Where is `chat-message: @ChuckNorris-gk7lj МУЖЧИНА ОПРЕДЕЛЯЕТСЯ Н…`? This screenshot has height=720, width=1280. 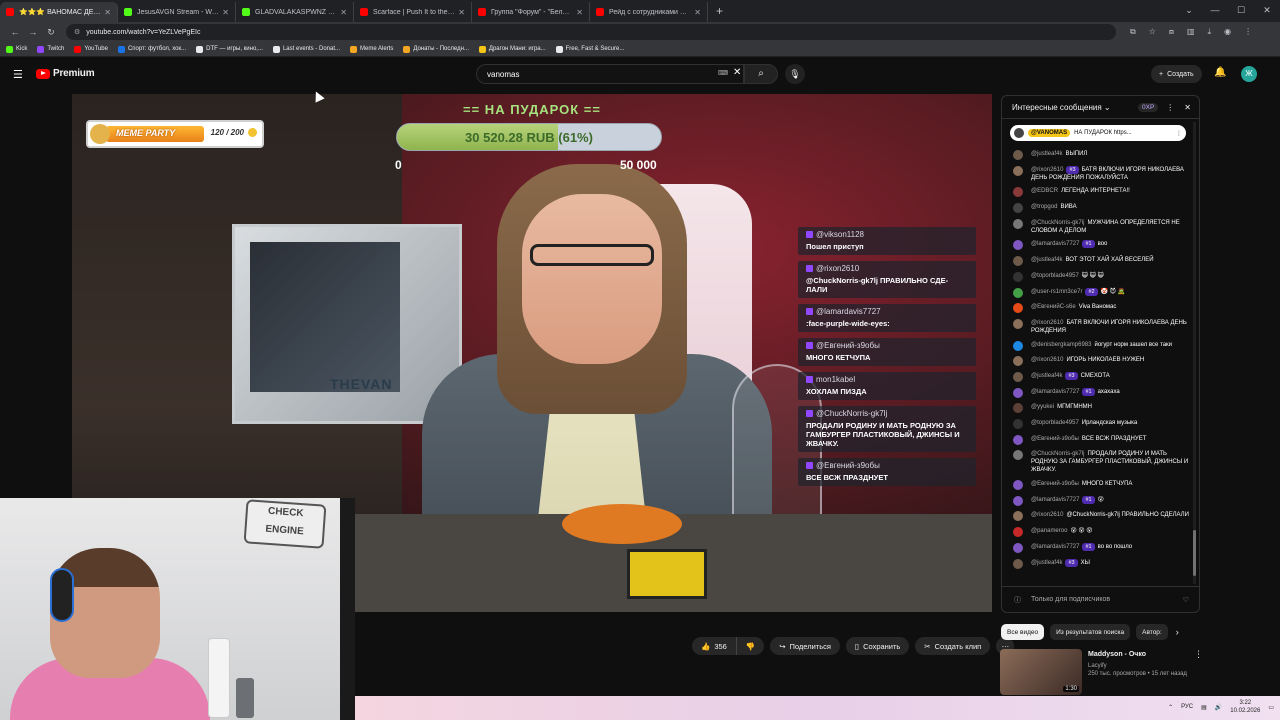 chat-message: @ChuckNorris-gk7lj МУЖЧИНА ОПРЕДЕЛЯЕТСЯ Н… is located at coordinates (1104, 226).